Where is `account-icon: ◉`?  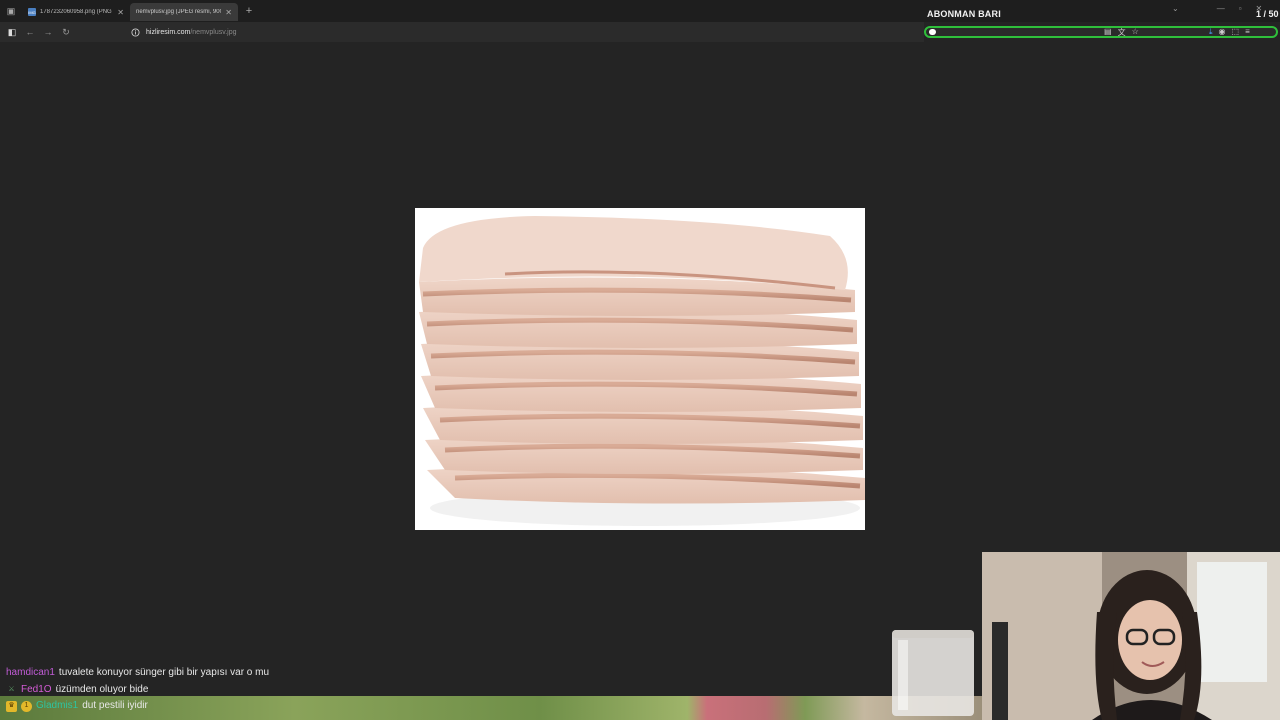
account-icon: ◉ is located at coordinates (1222, 32).